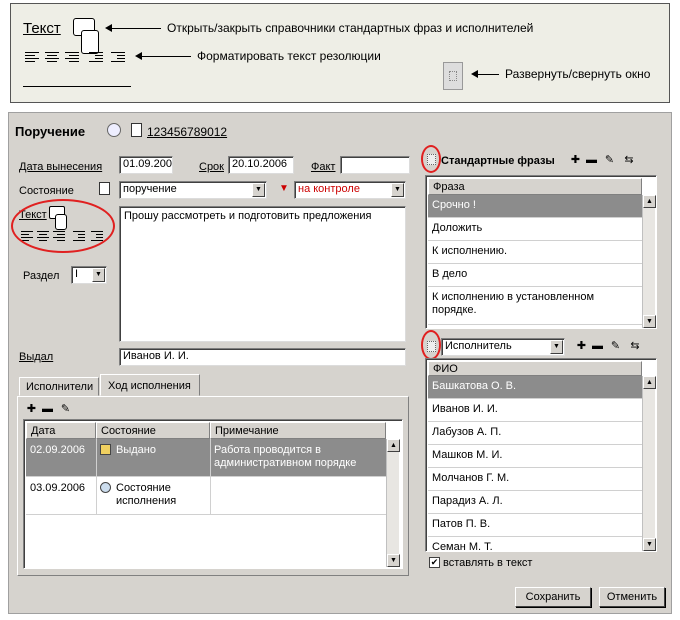 The image size is (680, 620). What do you see at coordinates (52, 56) in the screenshot?
I see `align-center-icon` at bounding box center [52, 56].